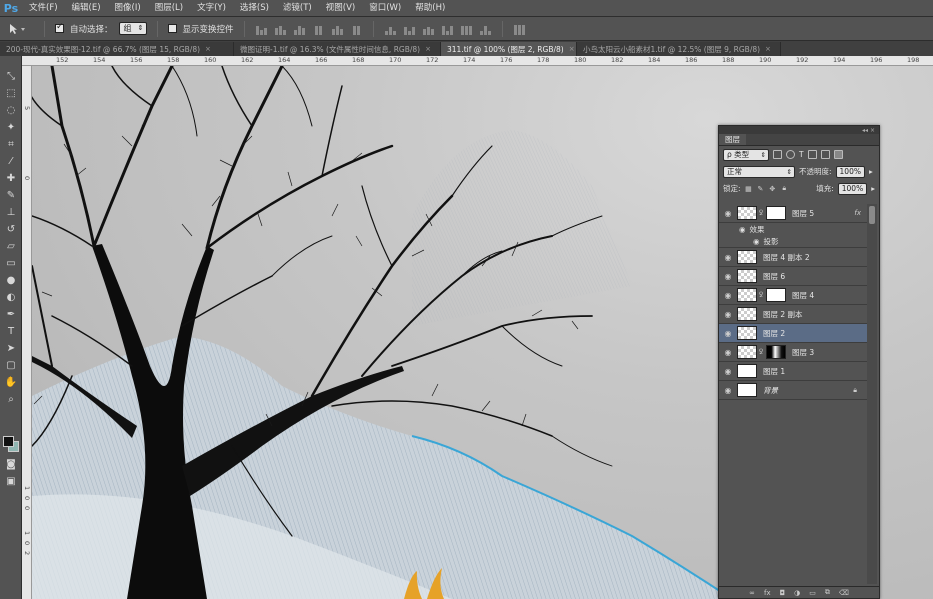  What do you see at coordinates (447, 29) in the screenshot?
I see `distribute-left-icon` at bounding box center [447, 29].